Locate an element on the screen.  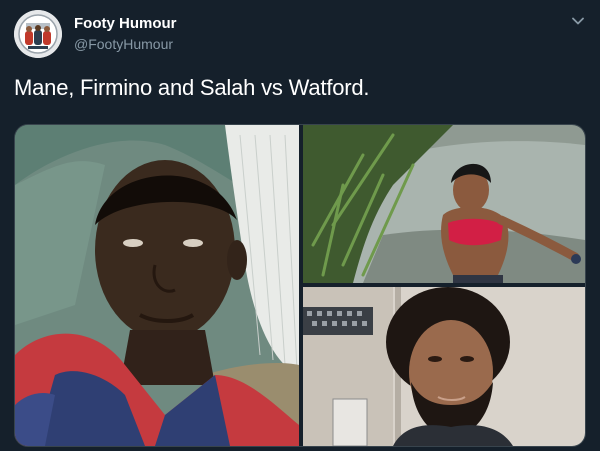
tweet-text: Mane, Firmino and Salah vs Watford. is located at coordinates (192, 87).